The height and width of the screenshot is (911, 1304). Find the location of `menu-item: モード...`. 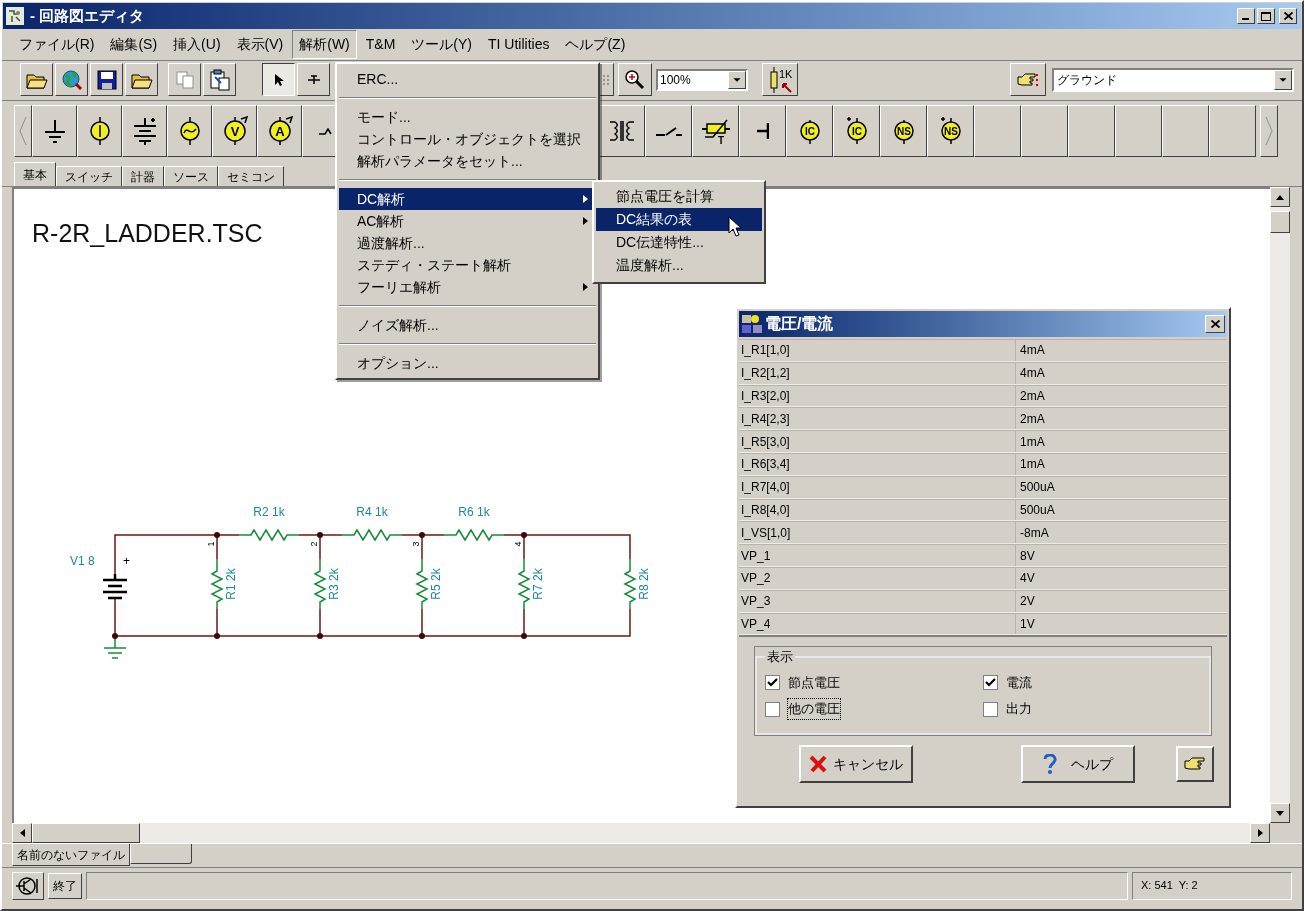

menu-item: モード... is located at coordinates (467, 117).